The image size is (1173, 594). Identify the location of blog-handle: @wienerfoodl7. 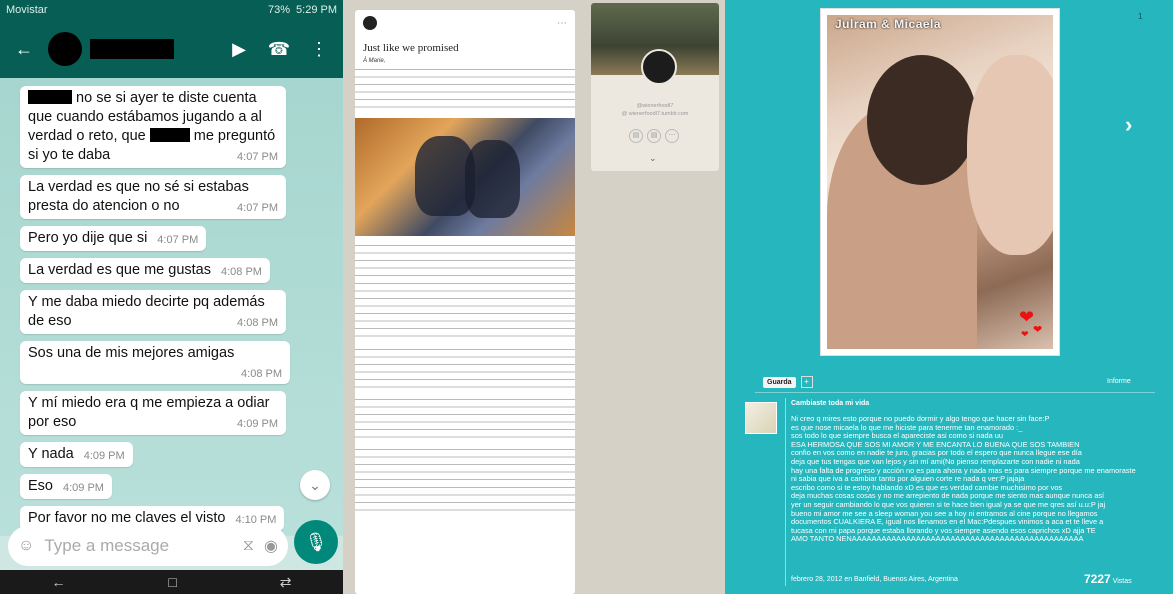
(655, 106).